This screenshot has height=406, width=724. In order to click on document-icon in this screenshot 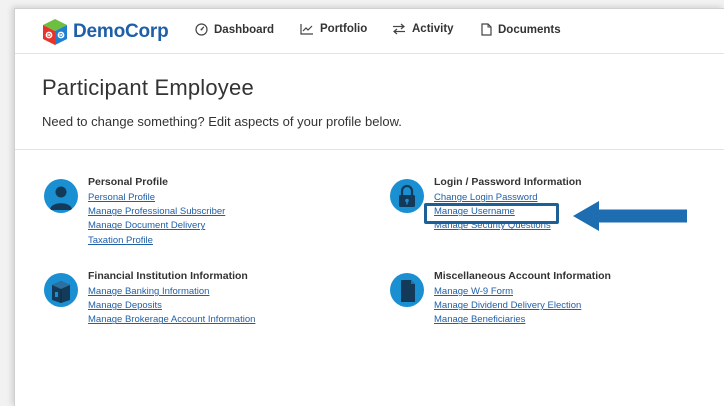, I will do `click(486, 29)`.